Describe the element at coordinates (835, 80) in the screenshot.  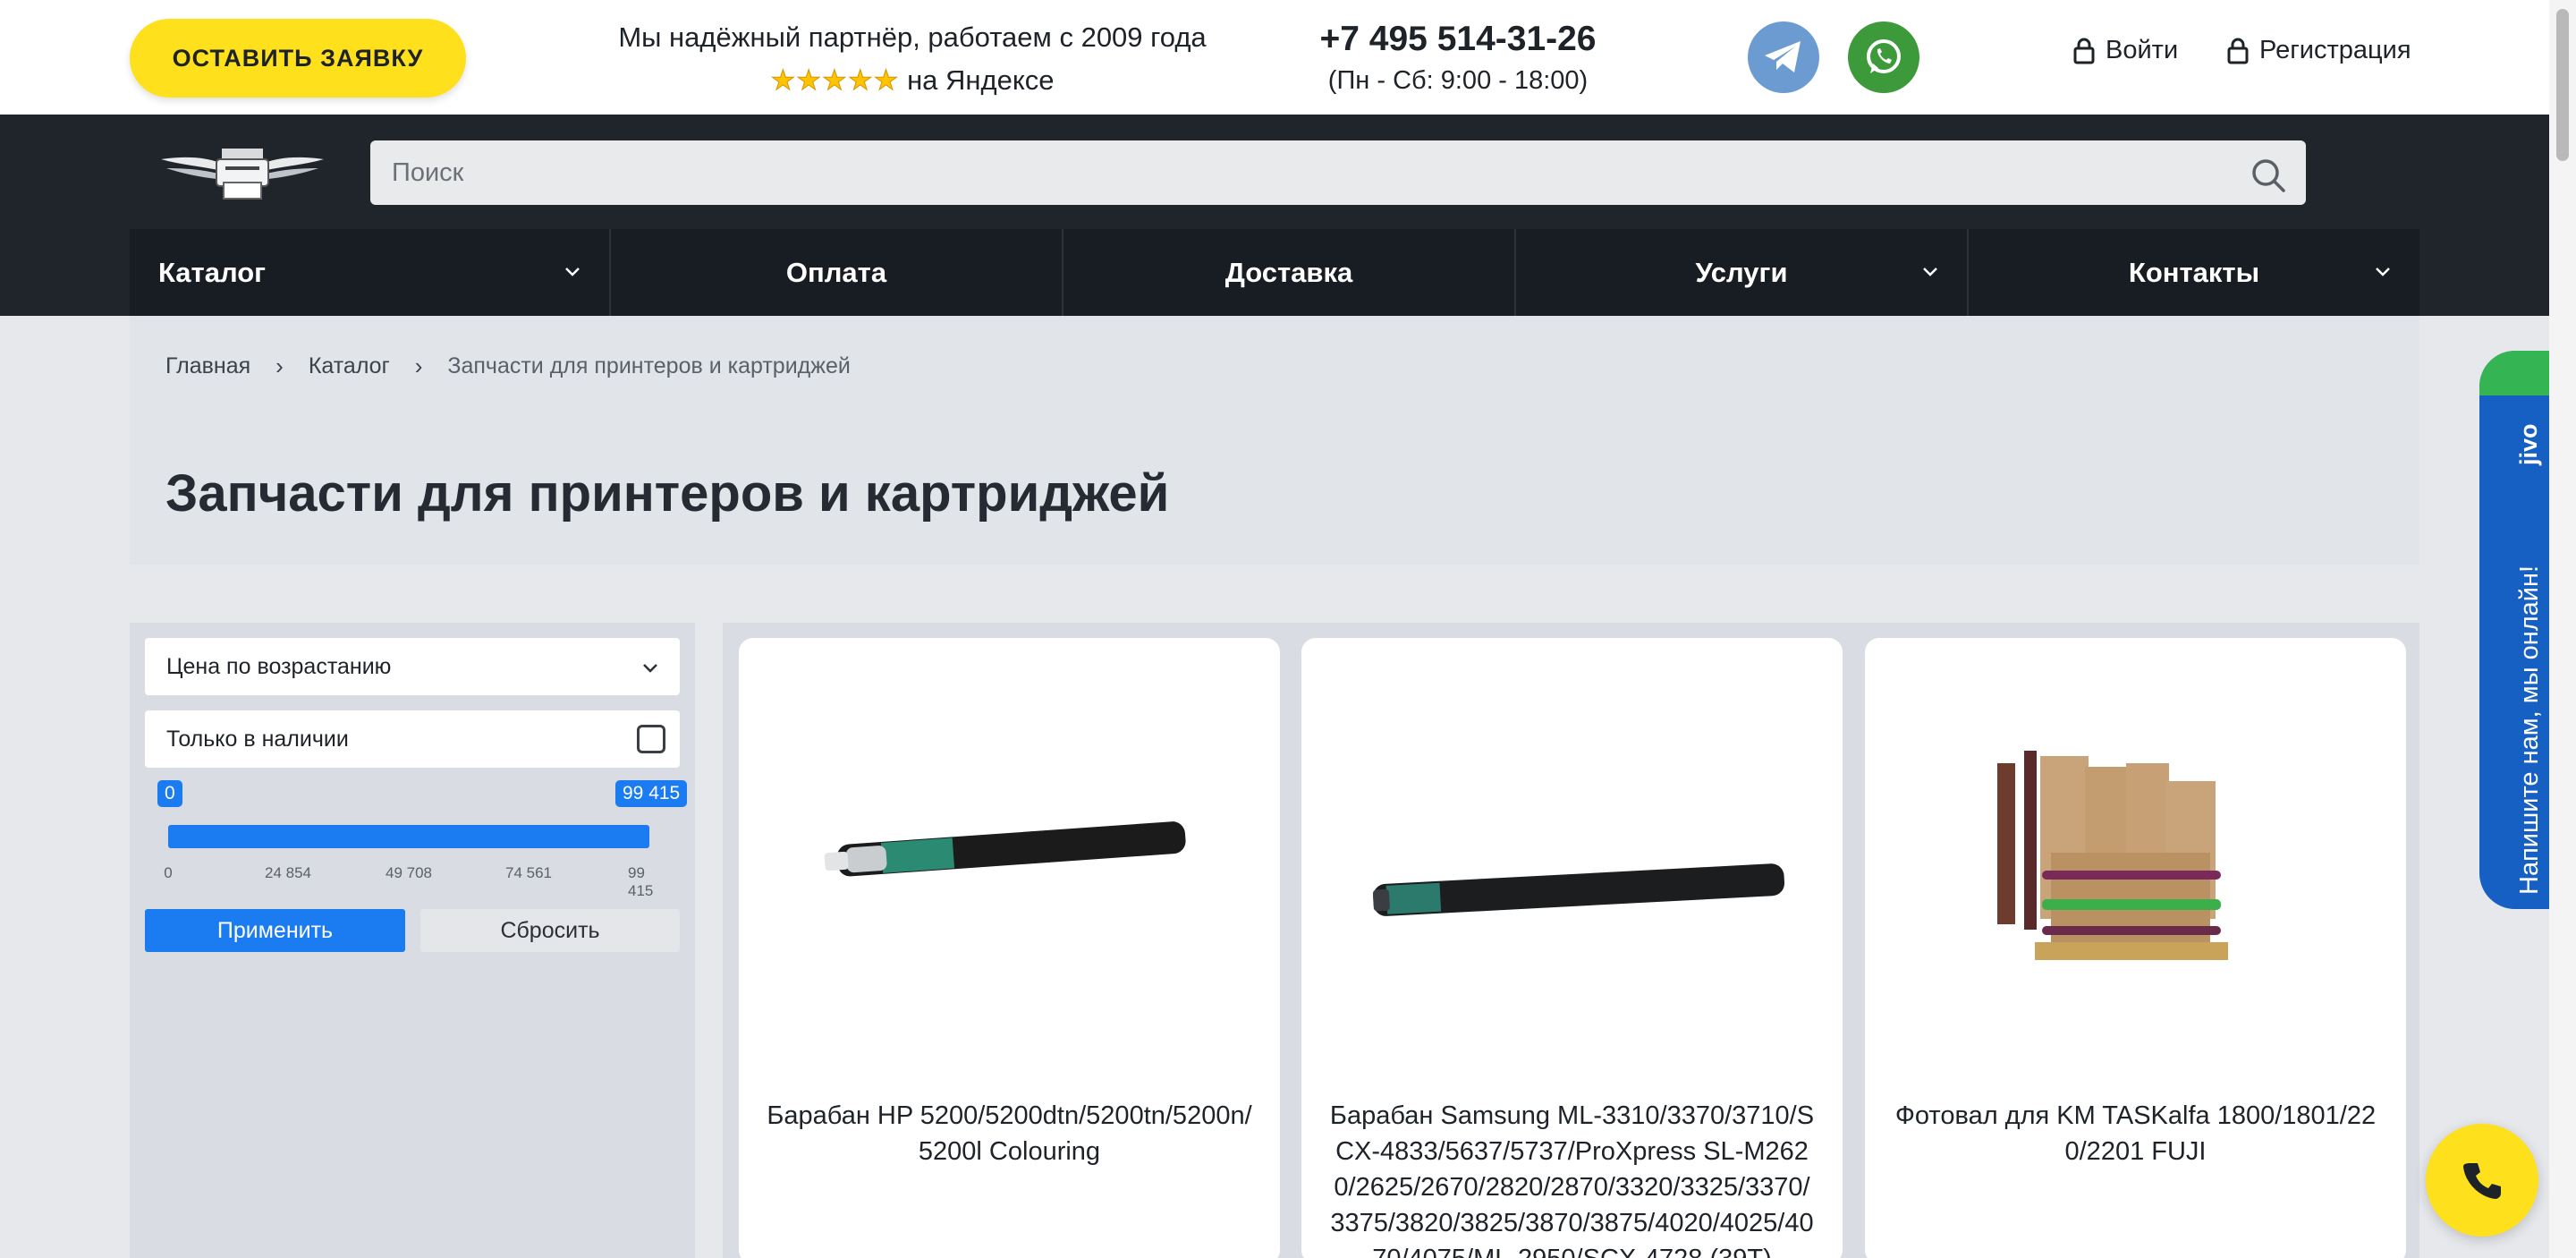
I see `rating-stars: ★★★★★` at that location.